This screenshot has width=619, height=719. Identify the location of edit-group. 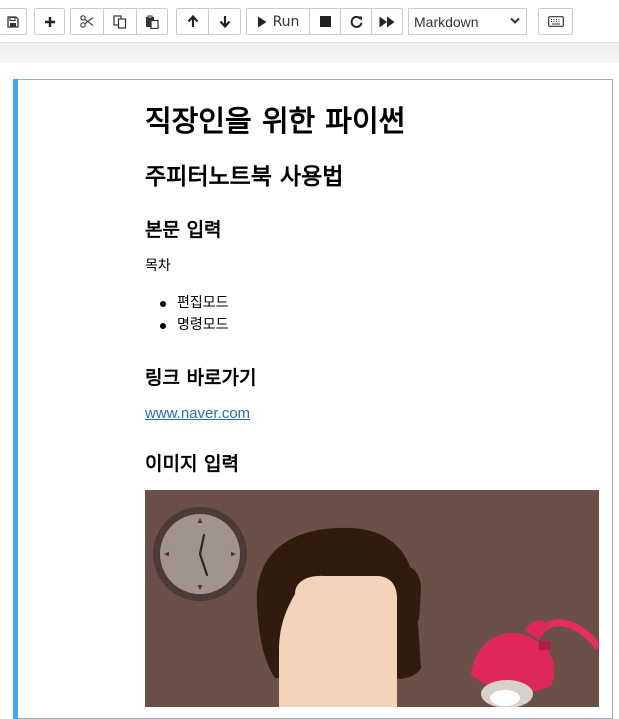
(119, 21).